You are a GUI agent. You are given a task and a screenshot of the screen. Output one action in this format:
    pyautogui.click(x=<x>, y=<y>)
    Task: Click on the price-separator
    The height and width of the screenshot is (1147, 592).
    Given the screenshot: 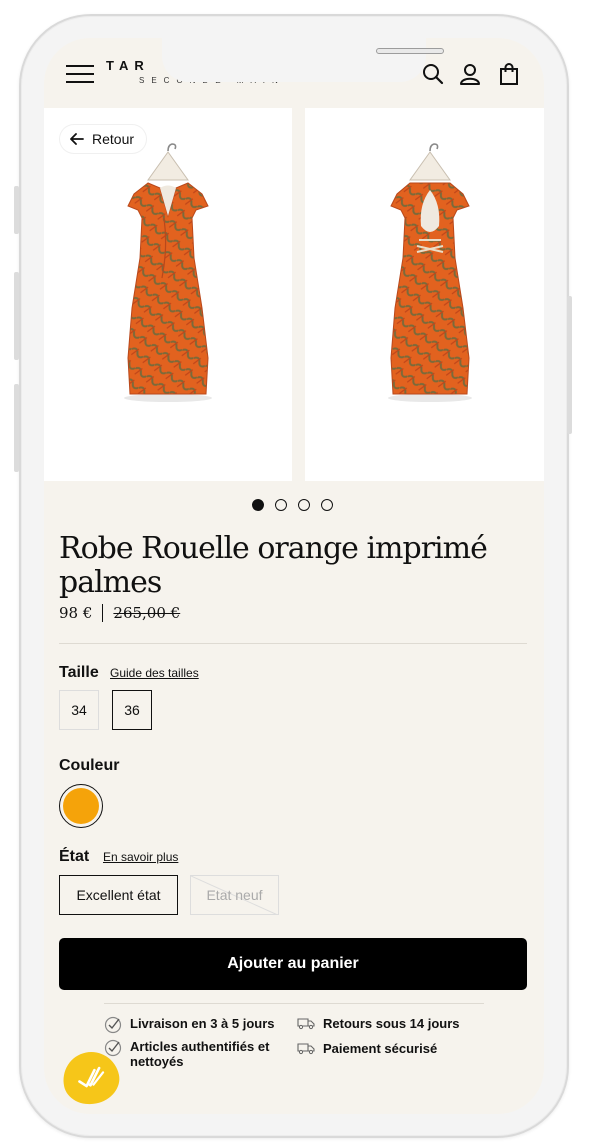 What is the action you would take?
    pyautogui.click(x=103, y=613)
    